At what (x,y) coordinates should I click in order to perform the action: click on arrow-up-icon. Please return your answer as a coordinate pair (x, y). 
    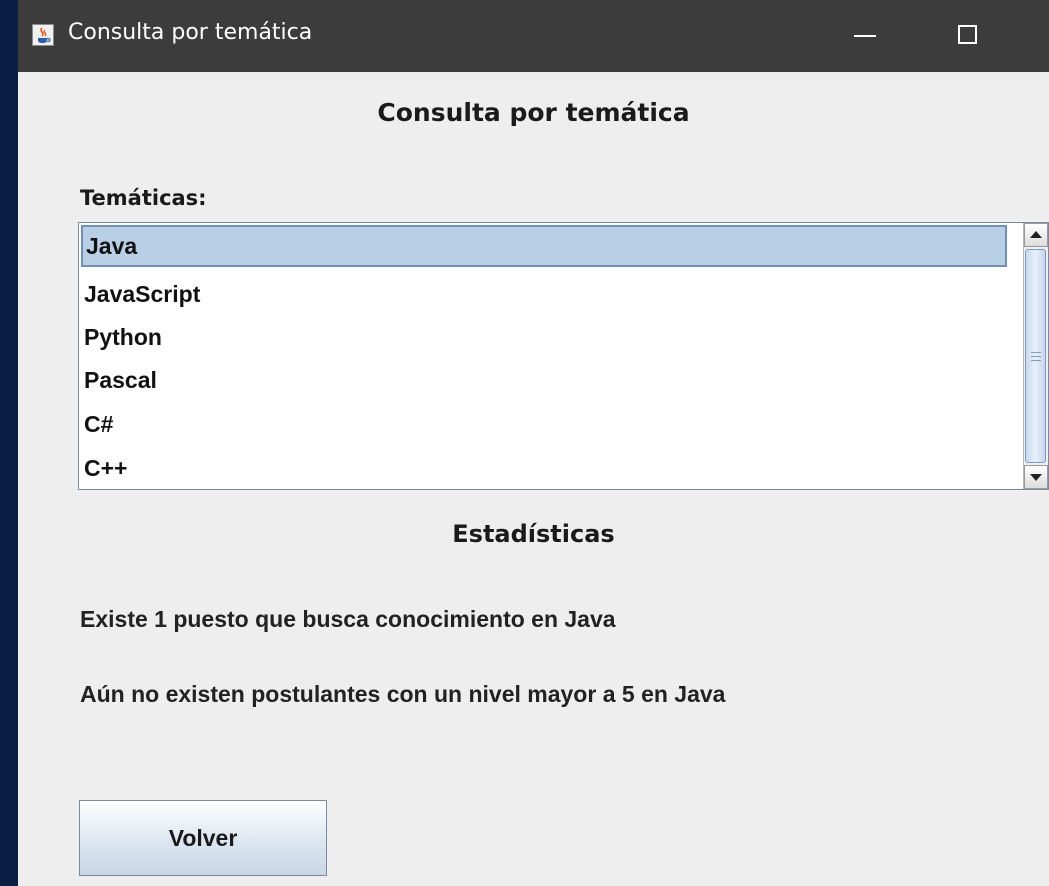
    Looking at the image, I should click on (1036, 234).